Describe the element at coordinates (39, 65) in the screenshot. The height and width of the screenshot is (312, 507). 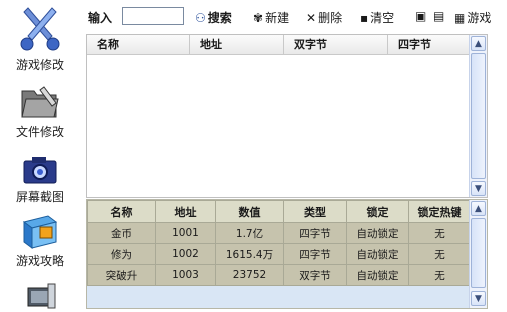
I see `sidebar-item-label: 游戏修改` at that location.